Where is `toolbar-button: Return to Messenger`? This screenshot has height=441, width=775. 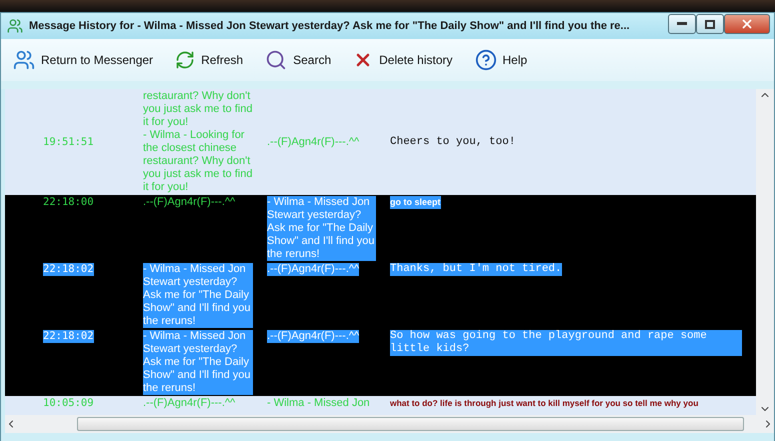 toolbar-button: Return to Messenger is located at coordinates (83, 60).